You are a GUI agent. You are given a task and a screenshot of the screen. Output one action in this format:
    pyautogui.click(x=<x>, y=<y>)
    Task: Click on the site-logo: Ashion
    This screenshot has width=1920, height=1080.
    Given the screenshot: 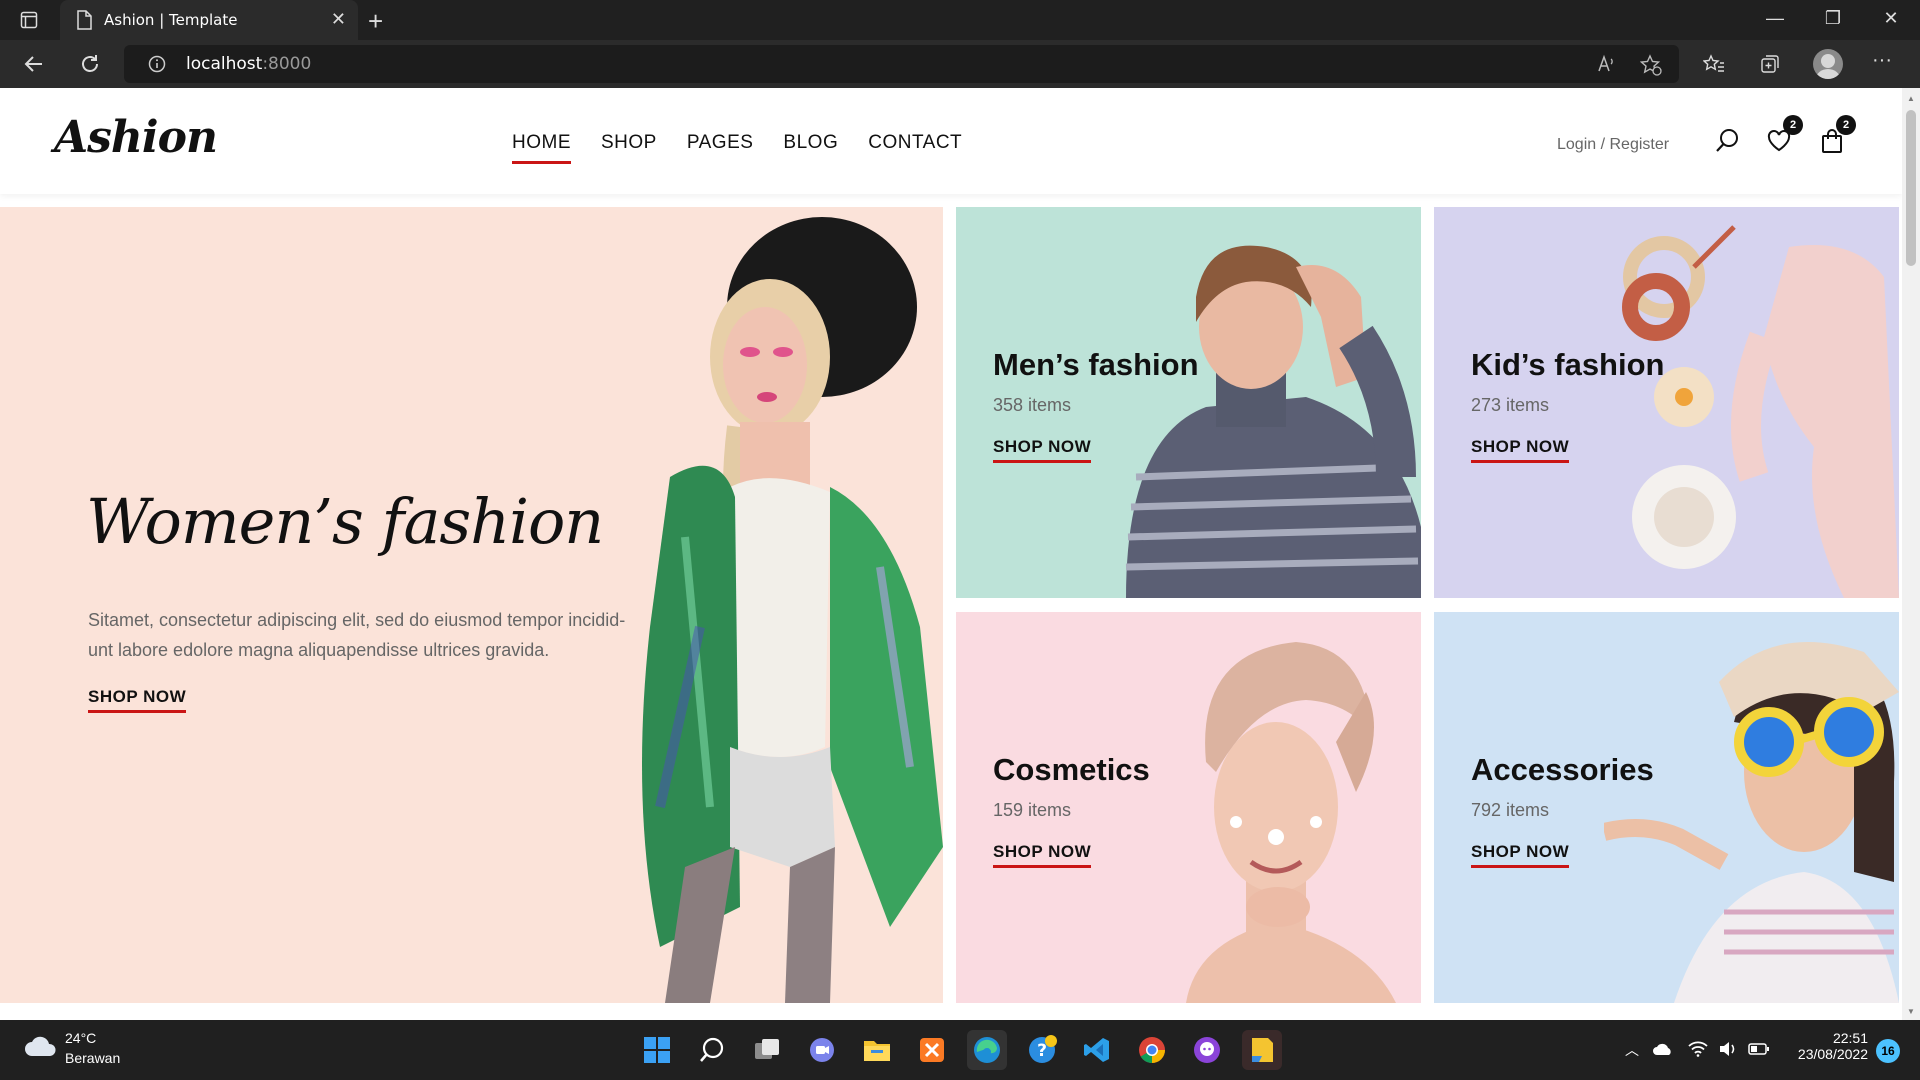 What is the action you would take?
    pyautogui.click(x=136, y=137)
    